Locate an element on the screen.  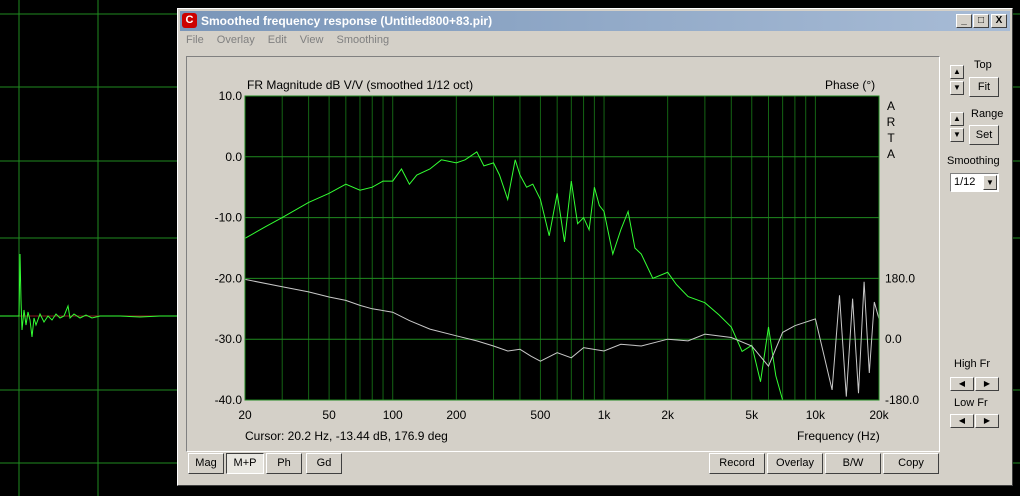
menu-file: File is located at coordinates (195, 40).